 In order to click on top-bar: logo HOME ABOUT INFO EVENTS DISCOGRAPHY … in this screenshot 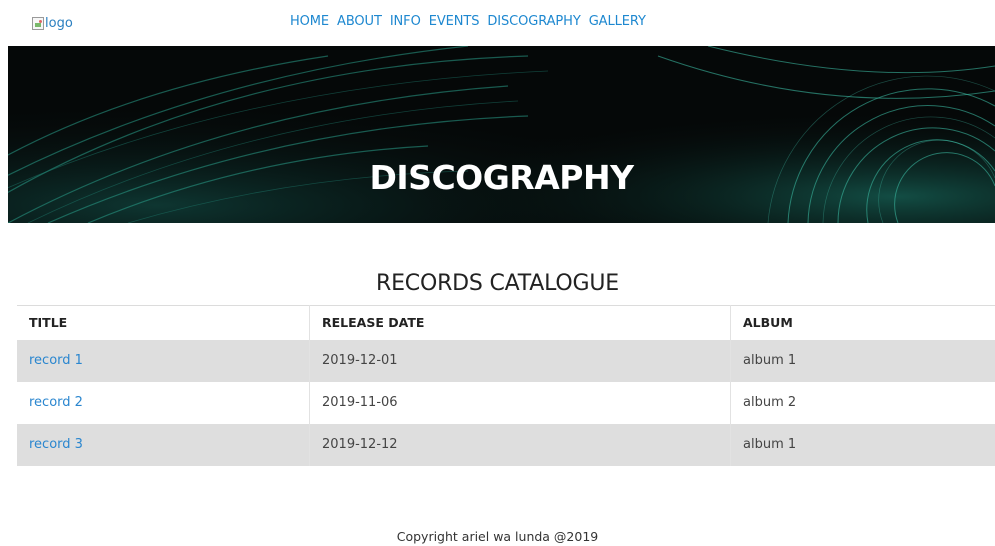, I will do `click(497, 23)`.